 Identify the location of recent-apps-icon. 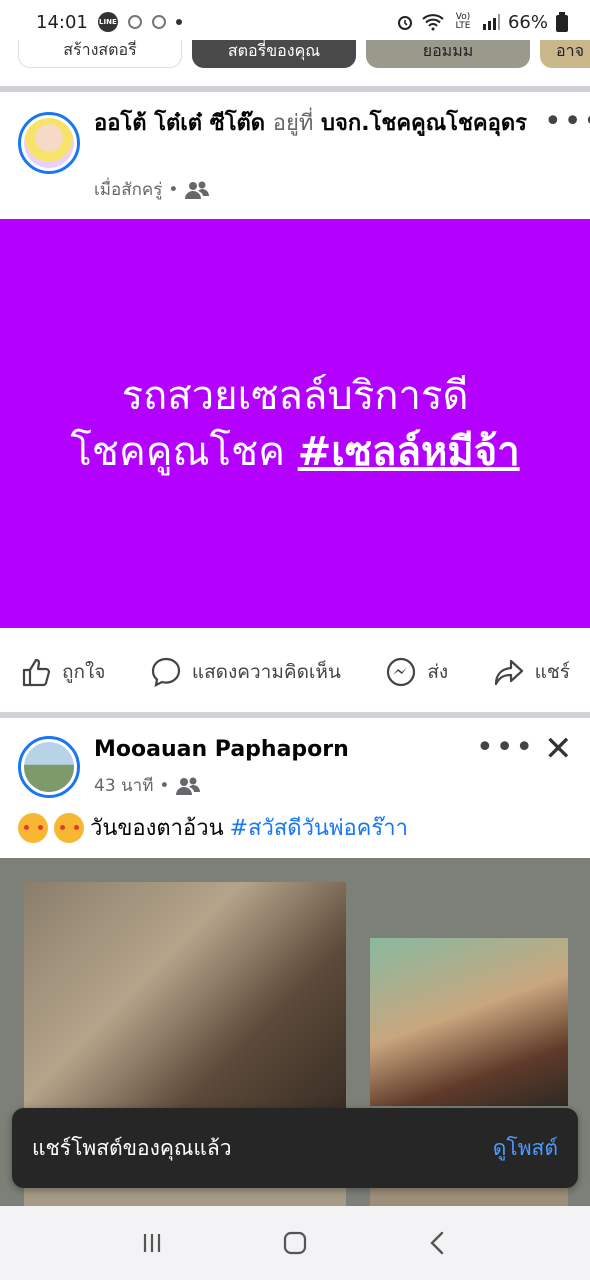
(152, 1243).